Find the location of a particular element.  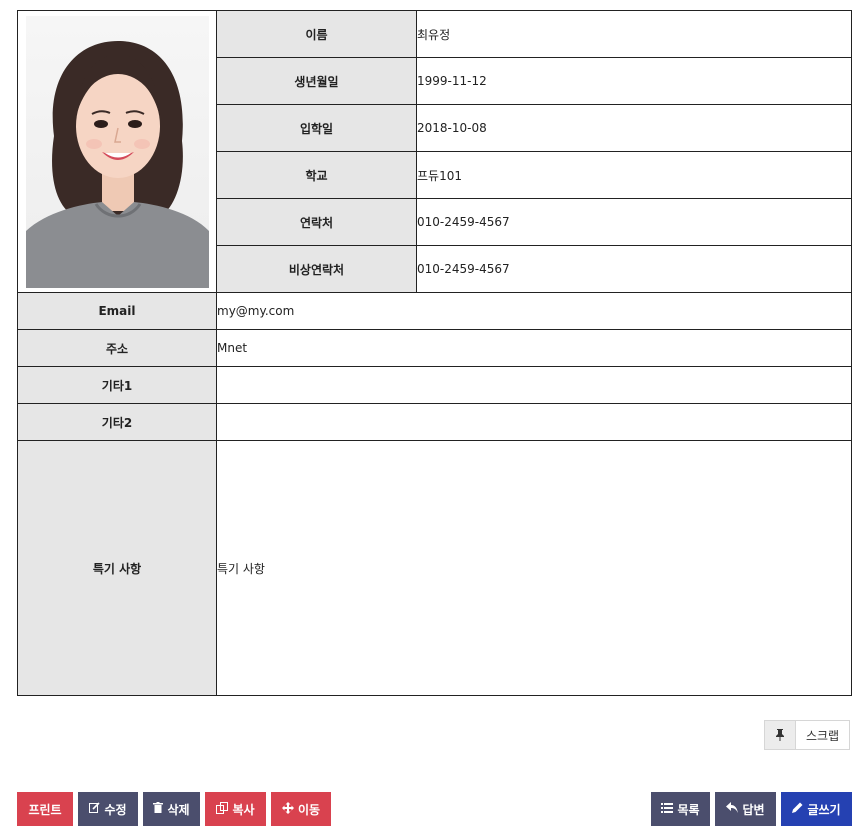

reply-icon is located at coordinates (732, 809).